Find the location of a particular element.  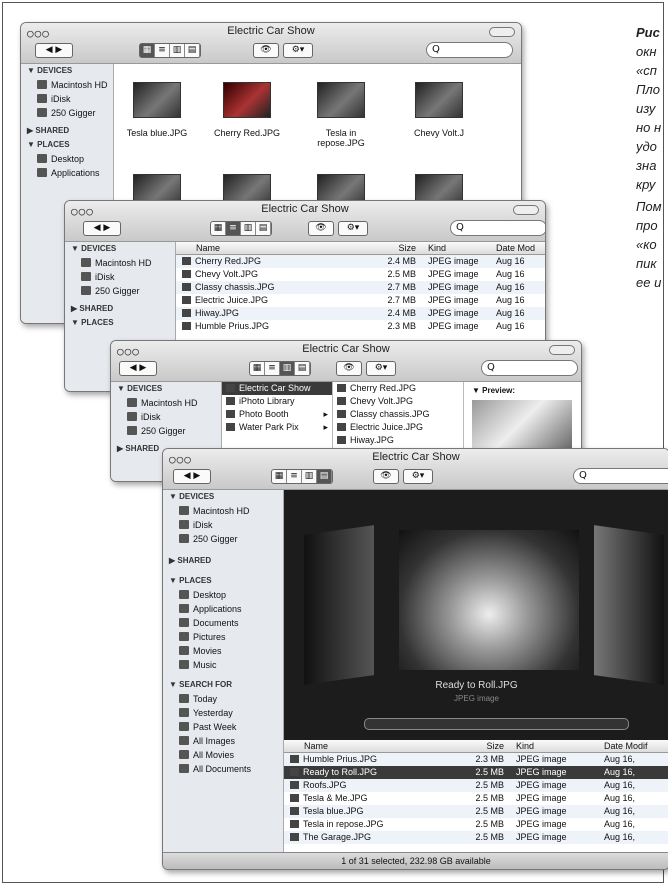

table-row: Humble Prius.JPG 2.3 MB JPEG image Aug 16 is located at coordinates (360, 326).